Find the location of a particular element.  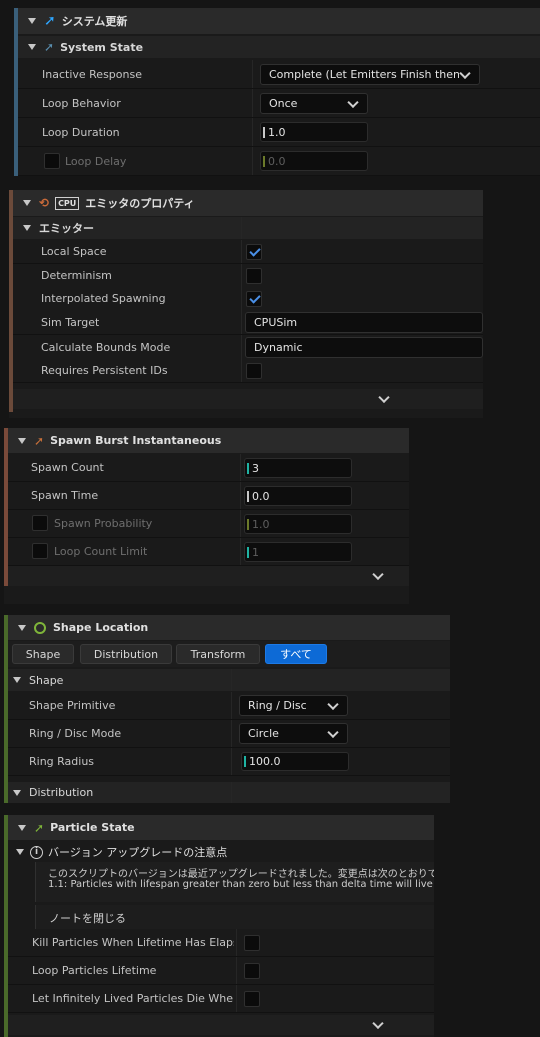

loop-count-limit-checkbox is located at coordinates (40, 551).